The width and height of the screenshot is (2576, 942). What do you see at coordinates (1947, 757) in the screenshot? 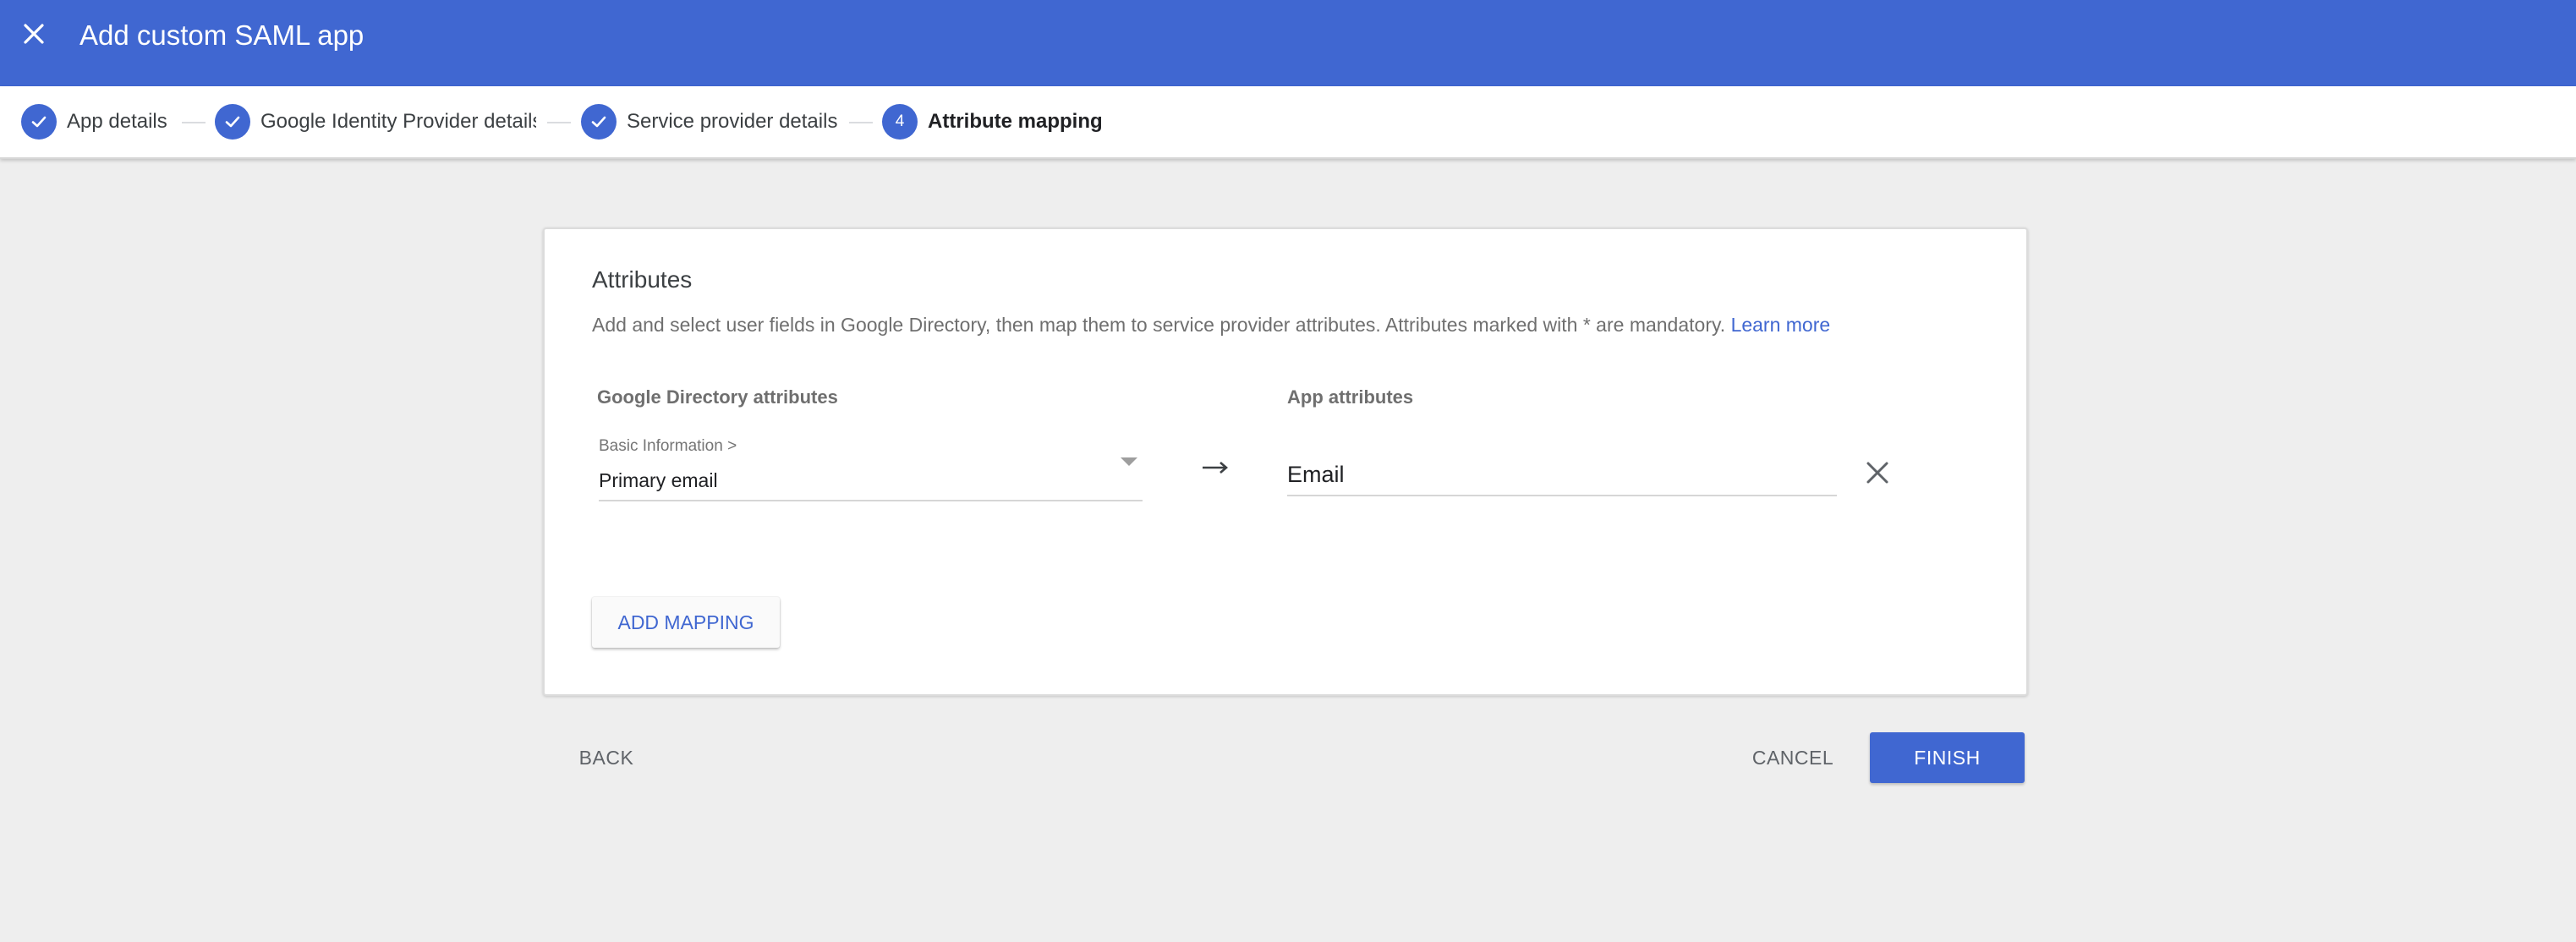
I see `finish-button: FINISH` at bounding box center [1947, 757].